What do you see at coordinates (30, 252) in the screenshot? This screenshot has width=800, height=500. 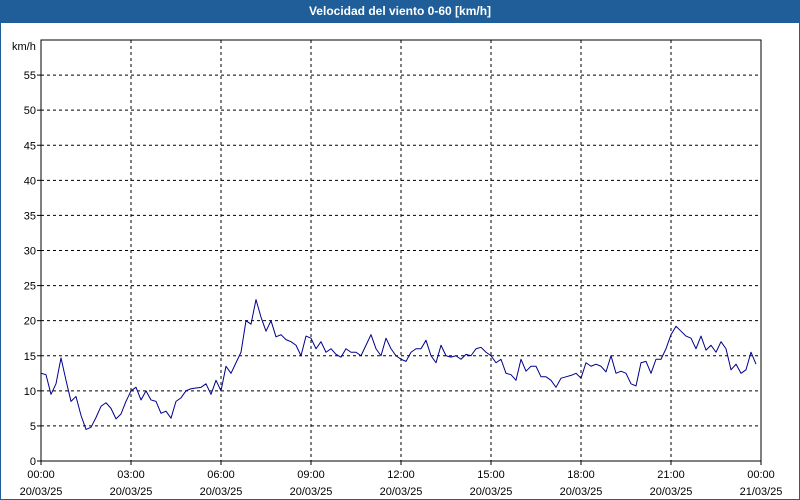 I see `y-tick-label: 30` at bounding box center [30, 252].